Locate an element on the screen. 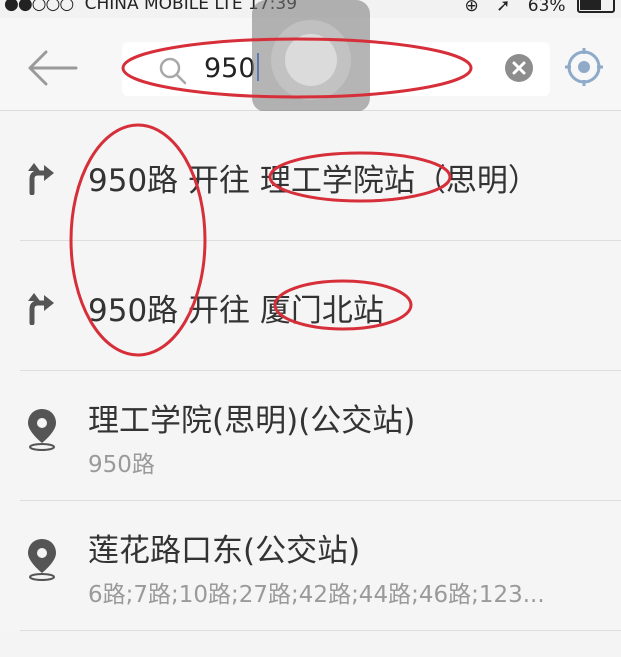 The image size is (621, 657). route-title: 950路 开往 厦门北站 is located at coordinates (236, 307).